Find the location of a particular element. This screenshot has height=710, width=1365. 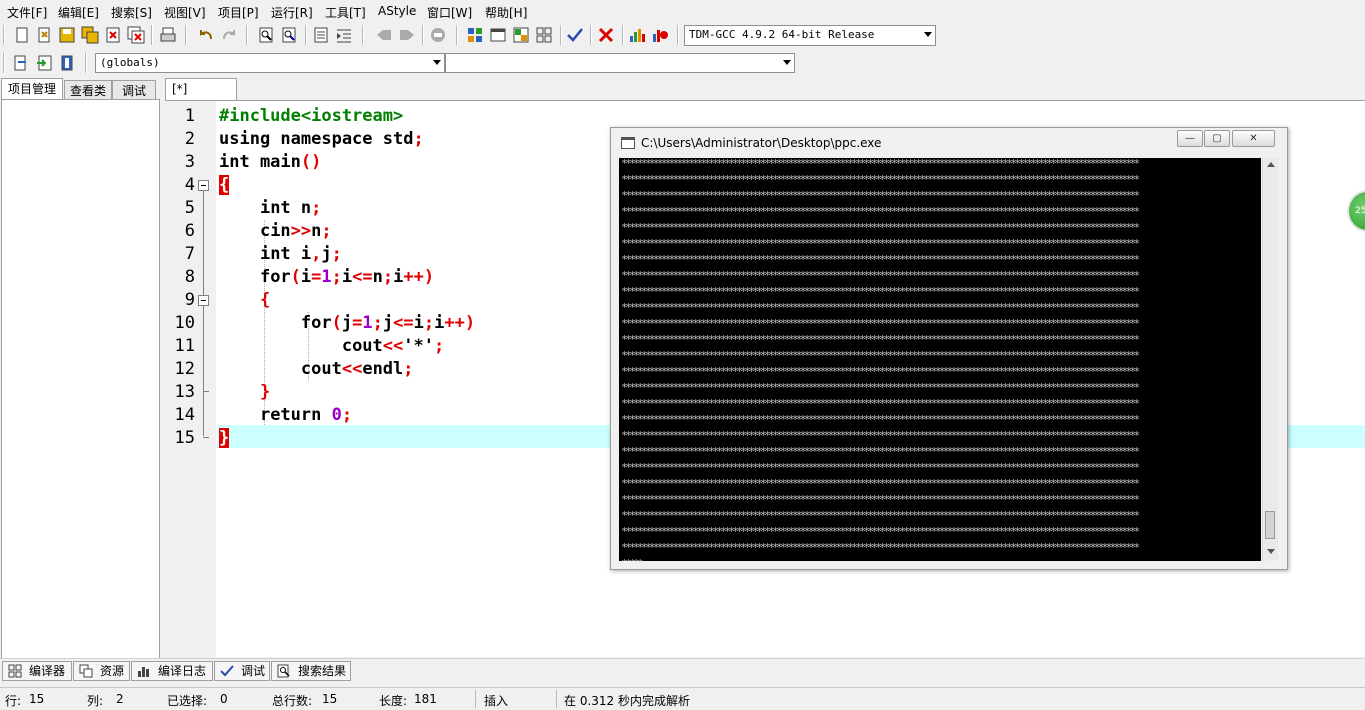

scroll-thumb is located at coordinates (1270, 525).